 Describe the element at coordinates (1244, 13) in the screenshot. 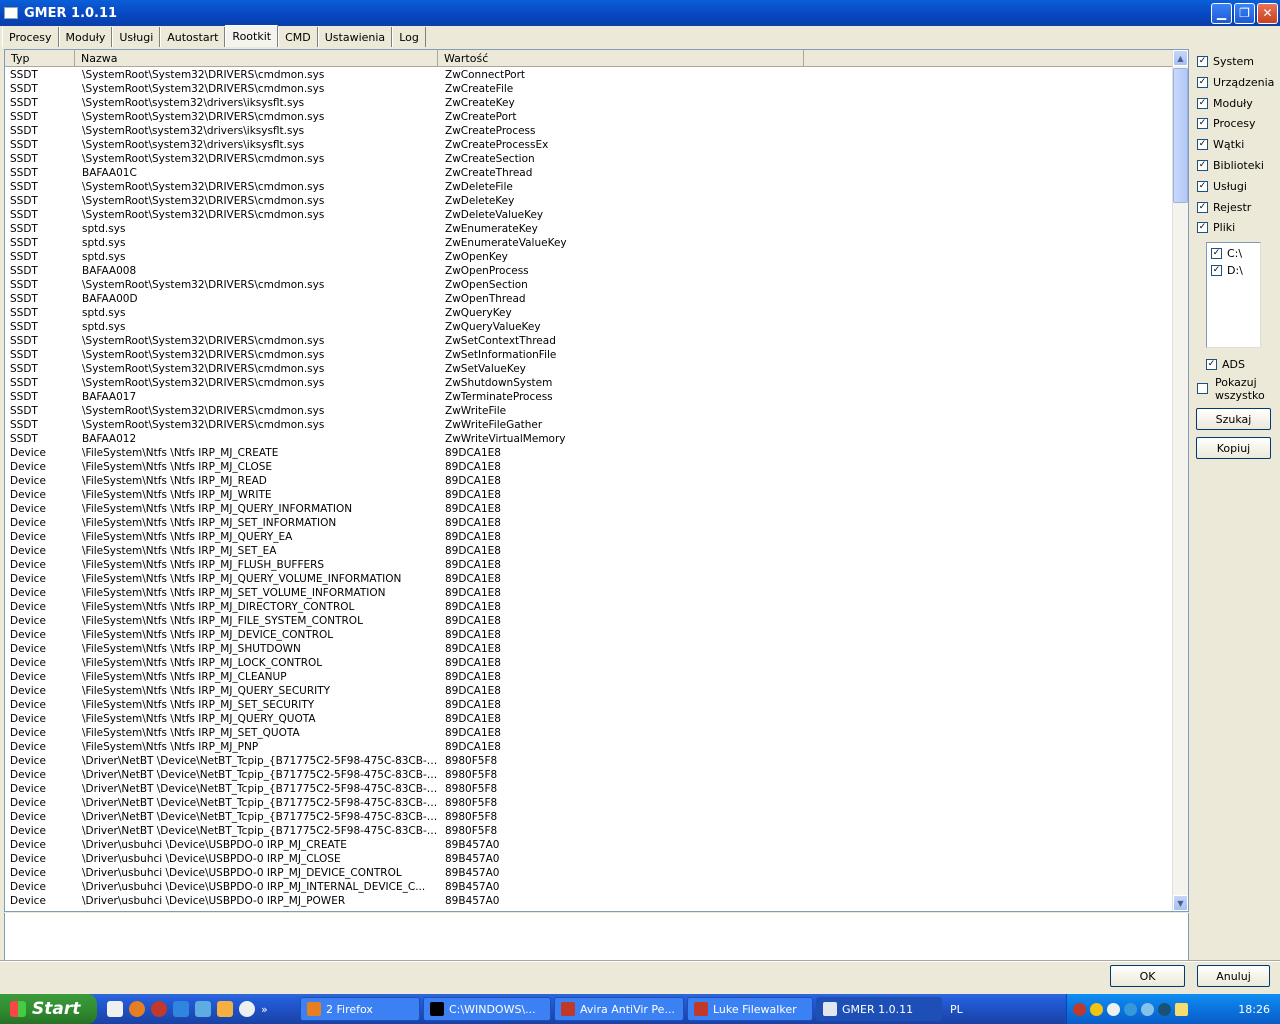

I see `maximize-button: ❐` at that location.